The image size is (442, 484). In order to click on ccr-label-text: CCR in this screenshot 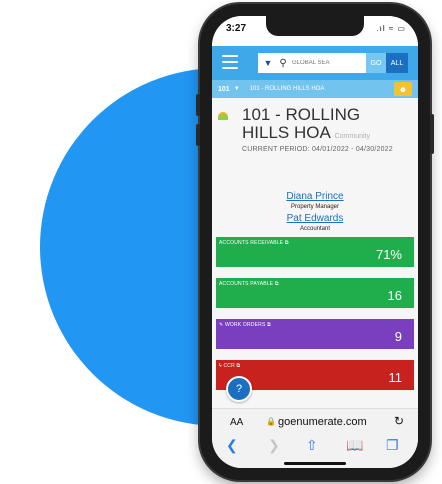, I will do `click(229, 366)`.